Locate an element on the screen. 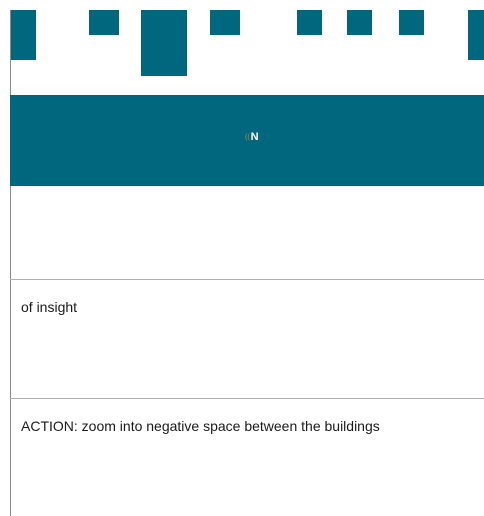 The height and width of the screenshot is (516, 484). logo-letter: N is located at coordinates (254, 137).